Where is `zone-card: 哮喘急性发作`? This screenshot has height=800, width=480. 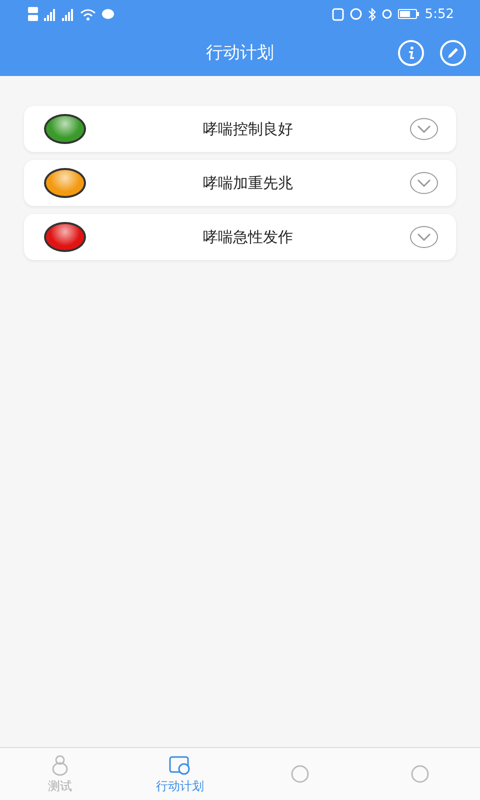
zone-card: 哮喘急性发作 is located at coordinates (240, 237).